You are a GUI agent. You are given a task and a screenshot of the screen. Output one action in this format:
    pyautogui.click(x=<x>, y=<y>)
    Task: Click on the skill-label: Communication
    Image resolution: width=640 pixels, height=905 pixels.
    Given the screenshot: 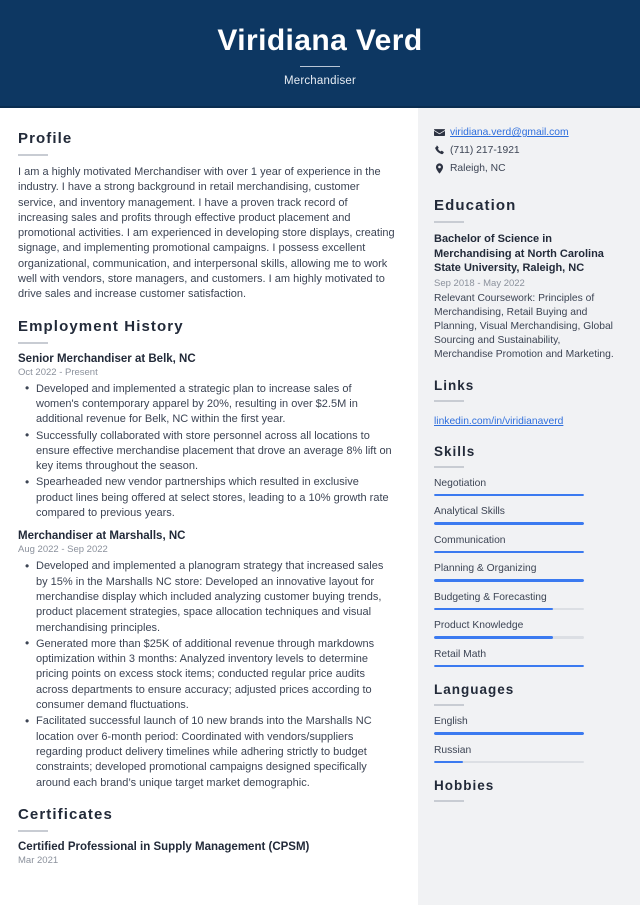 What is the action you would take?
    pyautogui.click(x=470, y=540)
    